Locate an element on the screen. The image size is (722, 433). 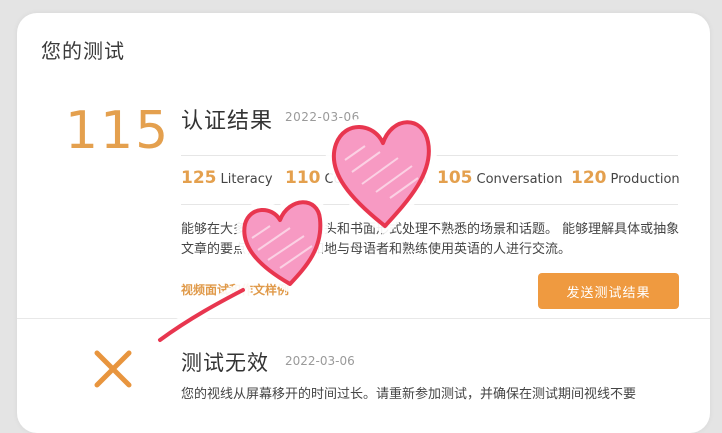
subscore-comprehension: 110 Comprehension is located at coordinates (356, 178).